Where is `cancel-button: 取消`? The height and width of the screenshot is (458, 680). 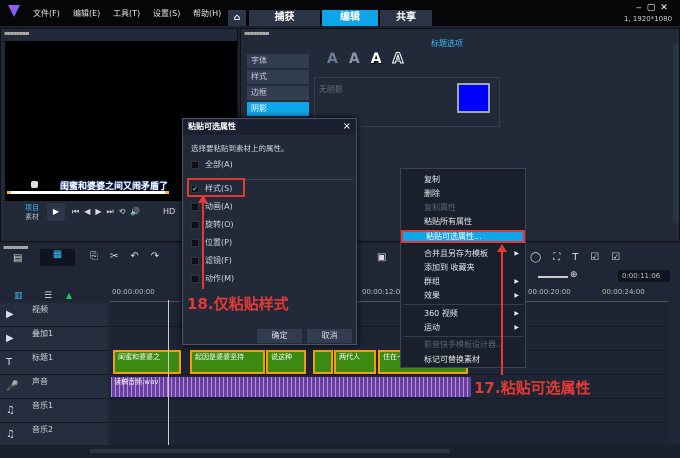 cancel-button: 取消 is located at coordinates (329, 336).